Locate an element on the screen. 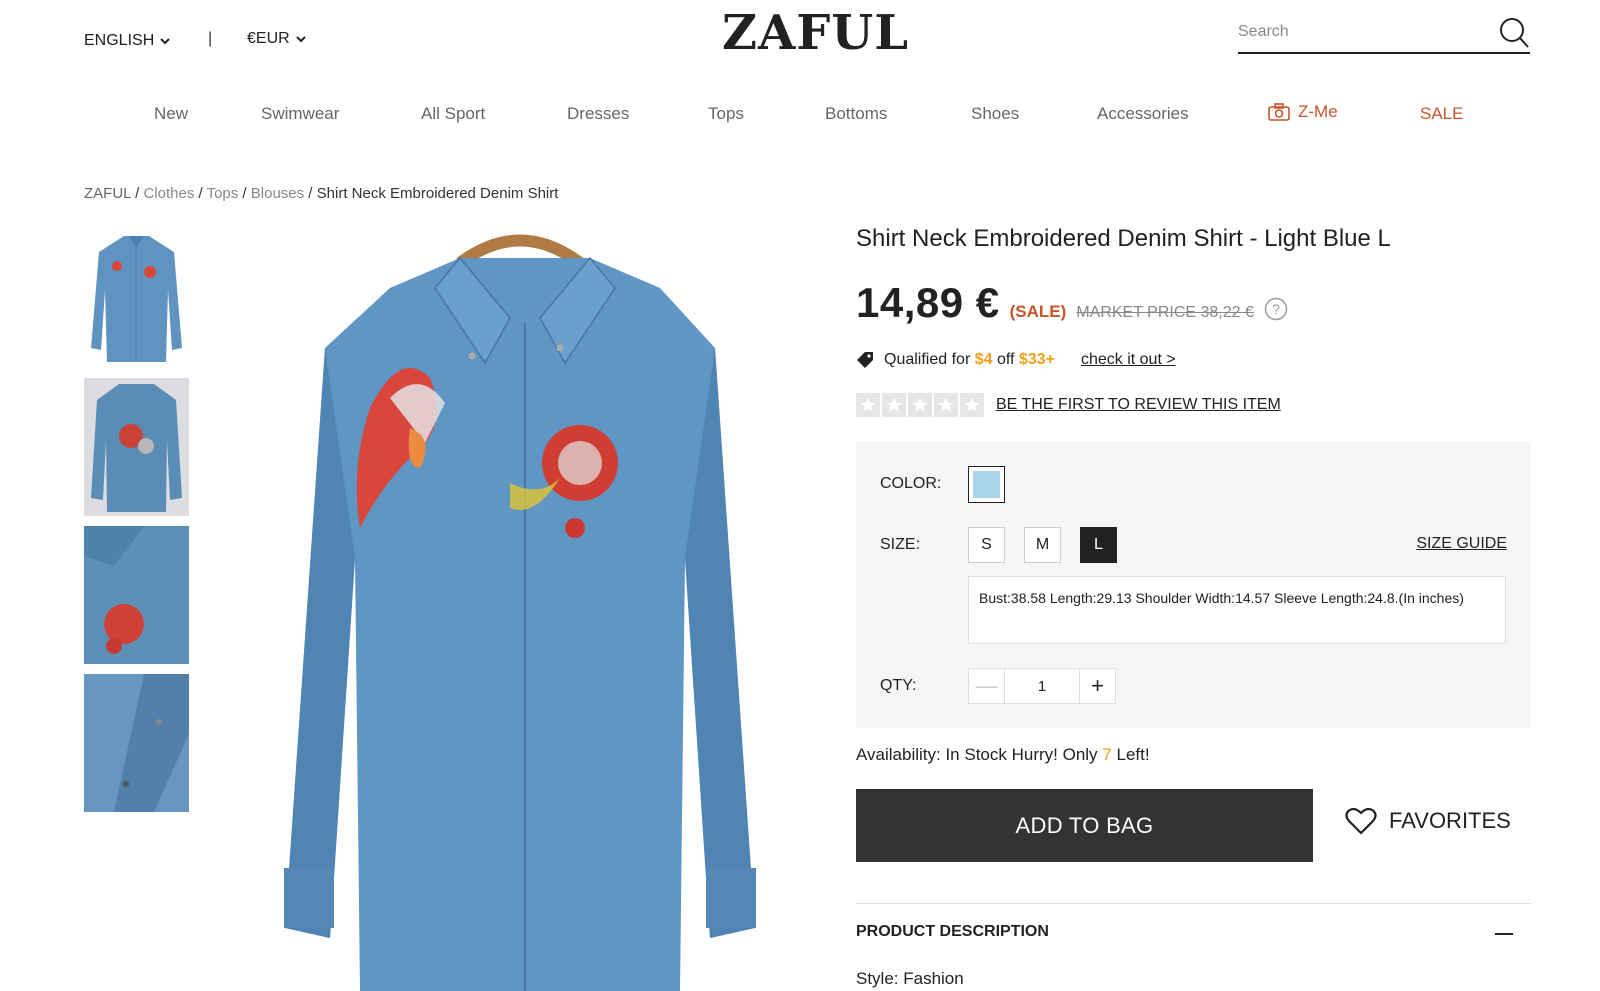 The height and width of the screenshot is (991, 1600). qty-increase-button: + is located at coordinates (1097, 686).